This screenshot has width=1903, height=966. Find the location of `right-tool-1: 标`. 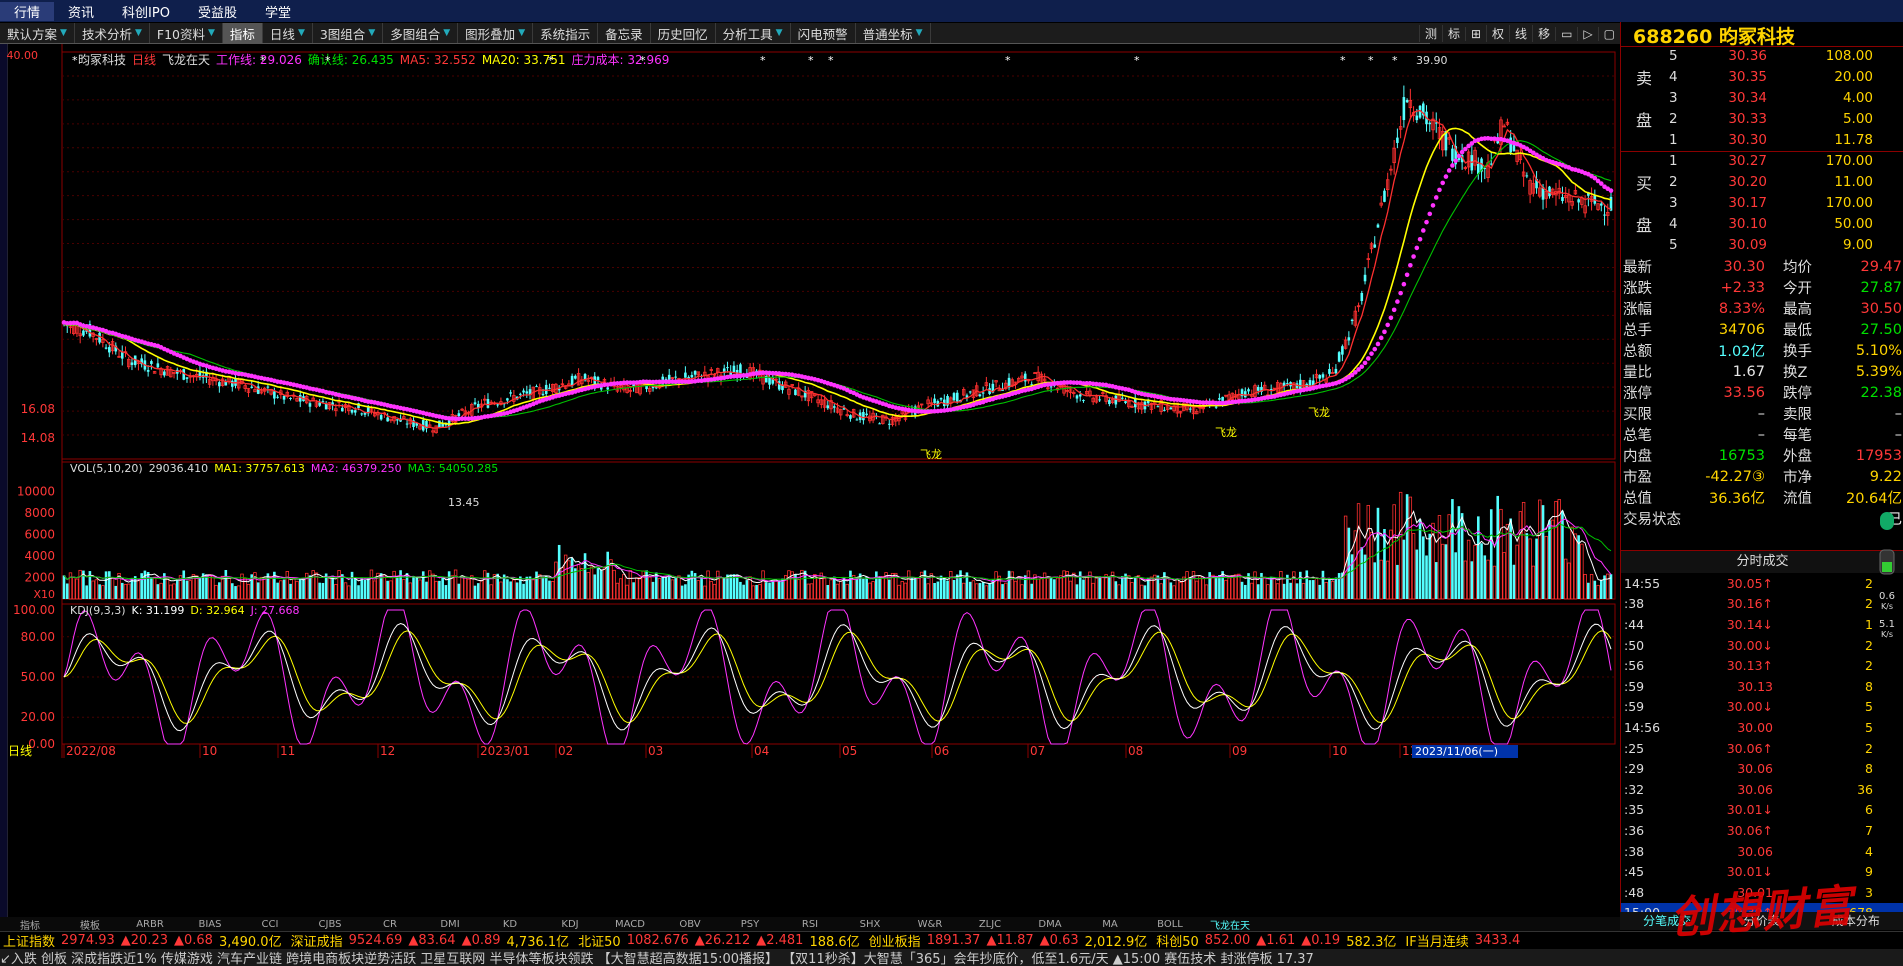

right-tool-1: 标 is located at coordinates (1453, 33).